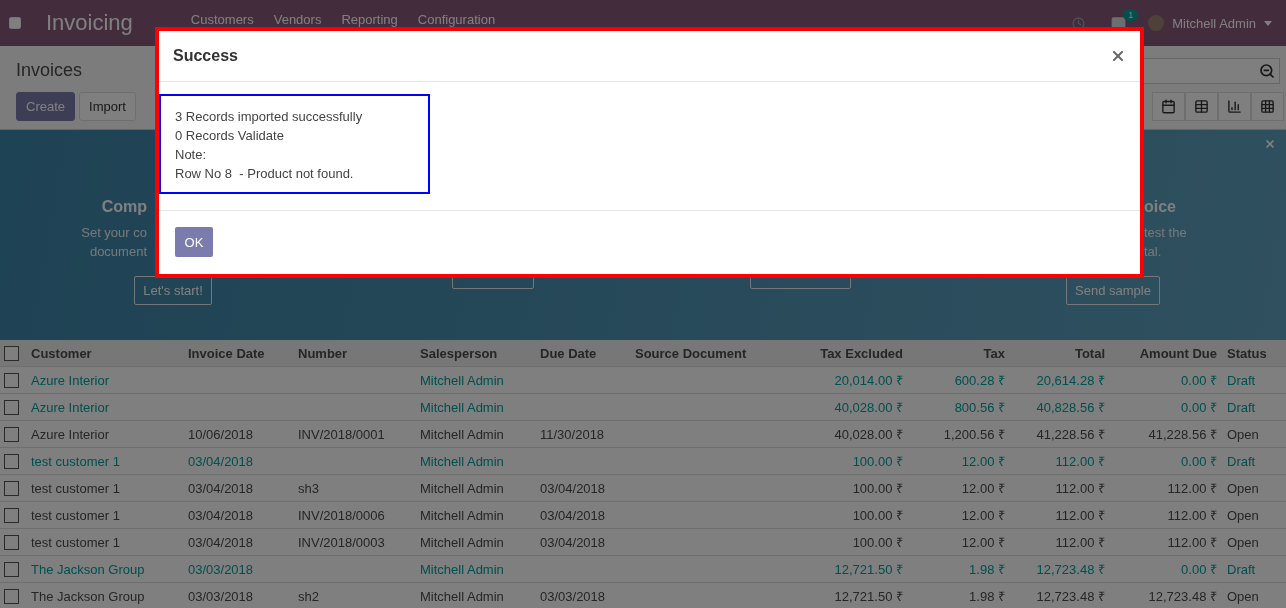  I want to click on app-name: Invoicing, so click(89, 23).